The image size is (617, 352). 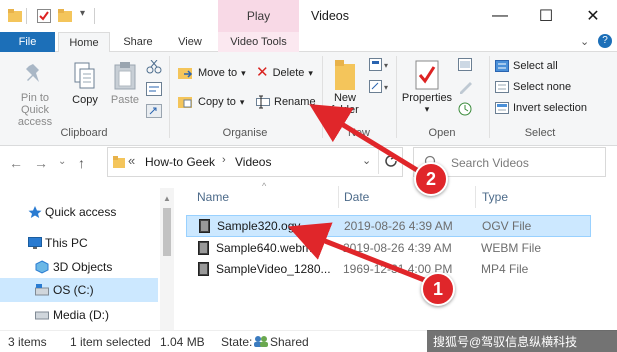 What do you see at coordinates (438, 289) in the screenshot?
I see `annotation-badge-1: 1` at bounding box center [438, 289].